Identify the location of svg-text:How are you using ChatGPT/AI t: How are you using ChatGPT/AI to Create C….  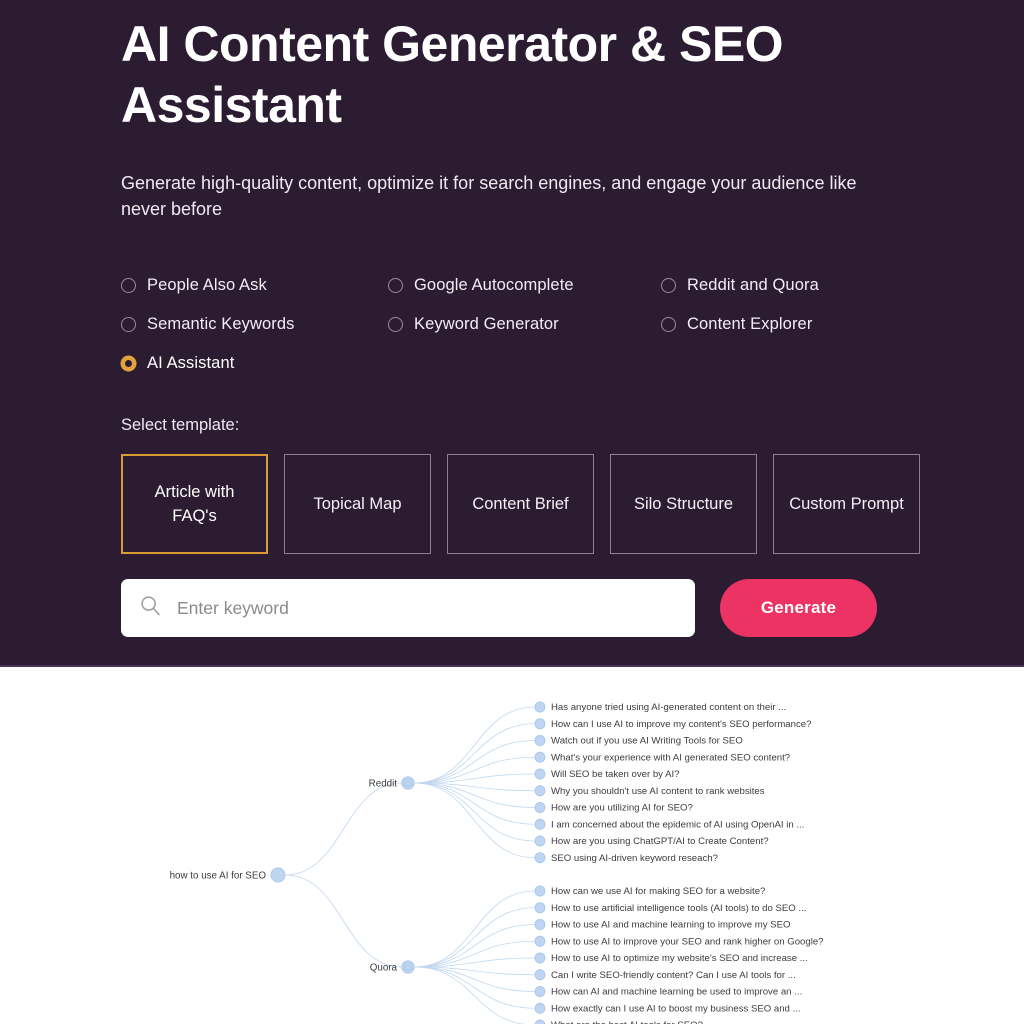
(660, 841).